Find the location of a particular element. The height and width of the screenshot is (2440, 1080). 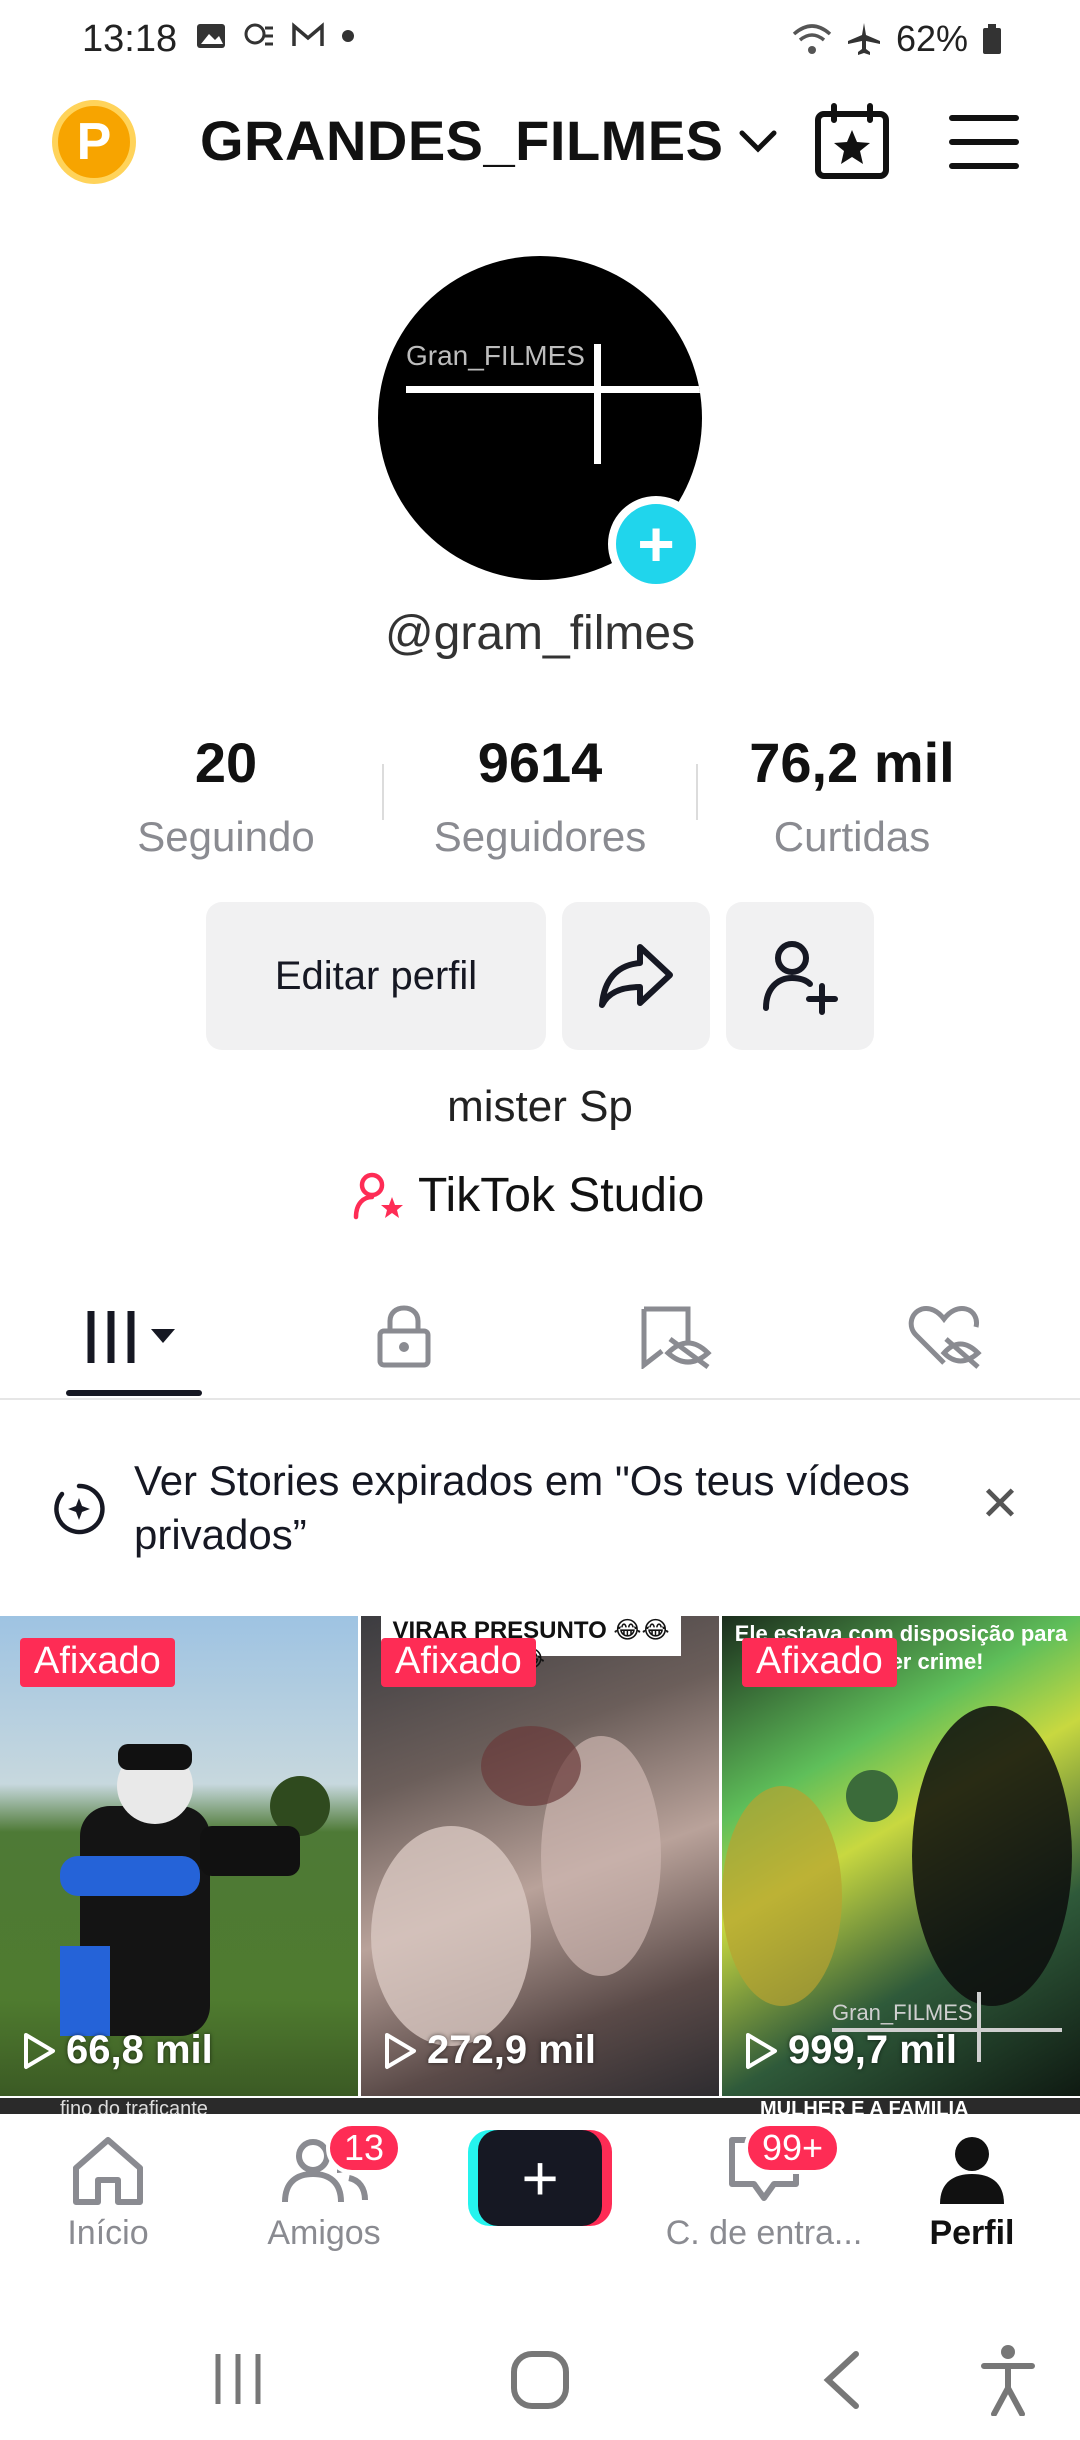

share-arrow-icon is located at coordinates (636, 976).